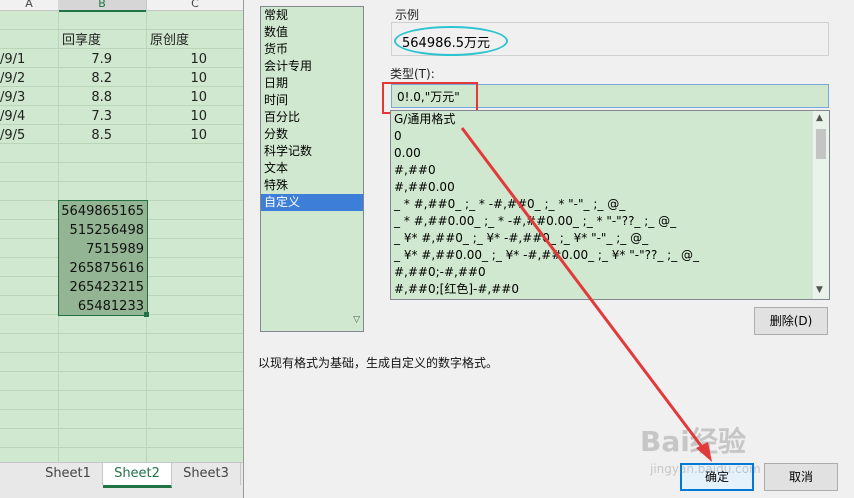 The height and width of the screenshot is (498, 854). Describe the element at coordinates (378, 363) in the screenshot. I see `description-text: 以现有格式为基础，生成自定义的数字格式。` at that location.